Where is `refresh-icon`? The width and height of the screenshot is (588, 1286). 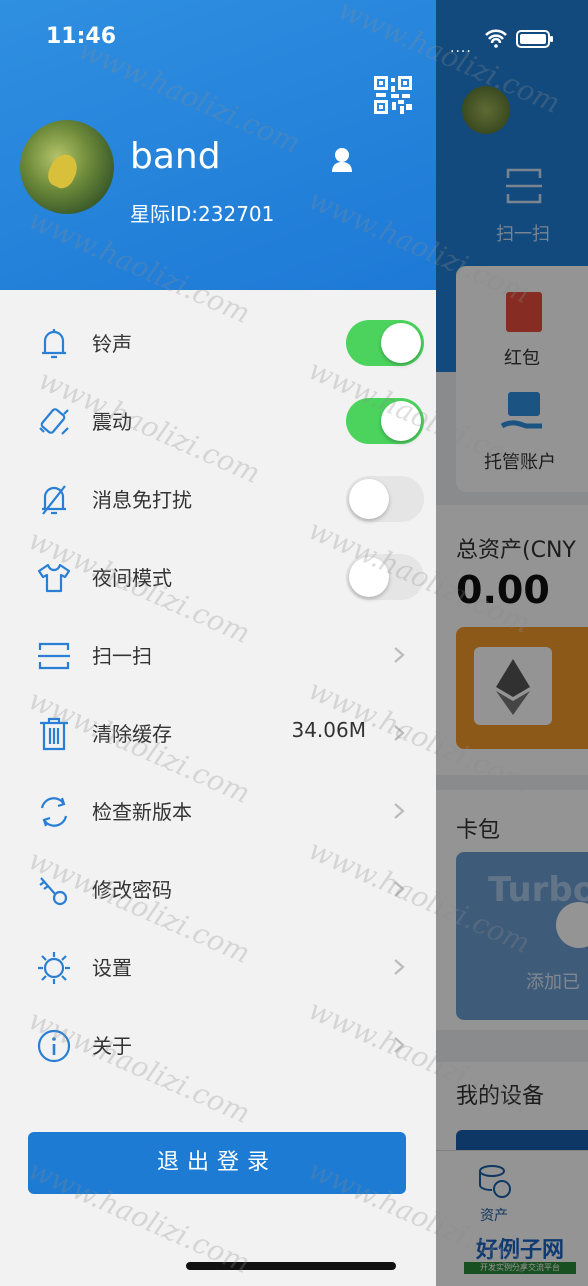 refresh-icon is located at coordinates (54, 812).